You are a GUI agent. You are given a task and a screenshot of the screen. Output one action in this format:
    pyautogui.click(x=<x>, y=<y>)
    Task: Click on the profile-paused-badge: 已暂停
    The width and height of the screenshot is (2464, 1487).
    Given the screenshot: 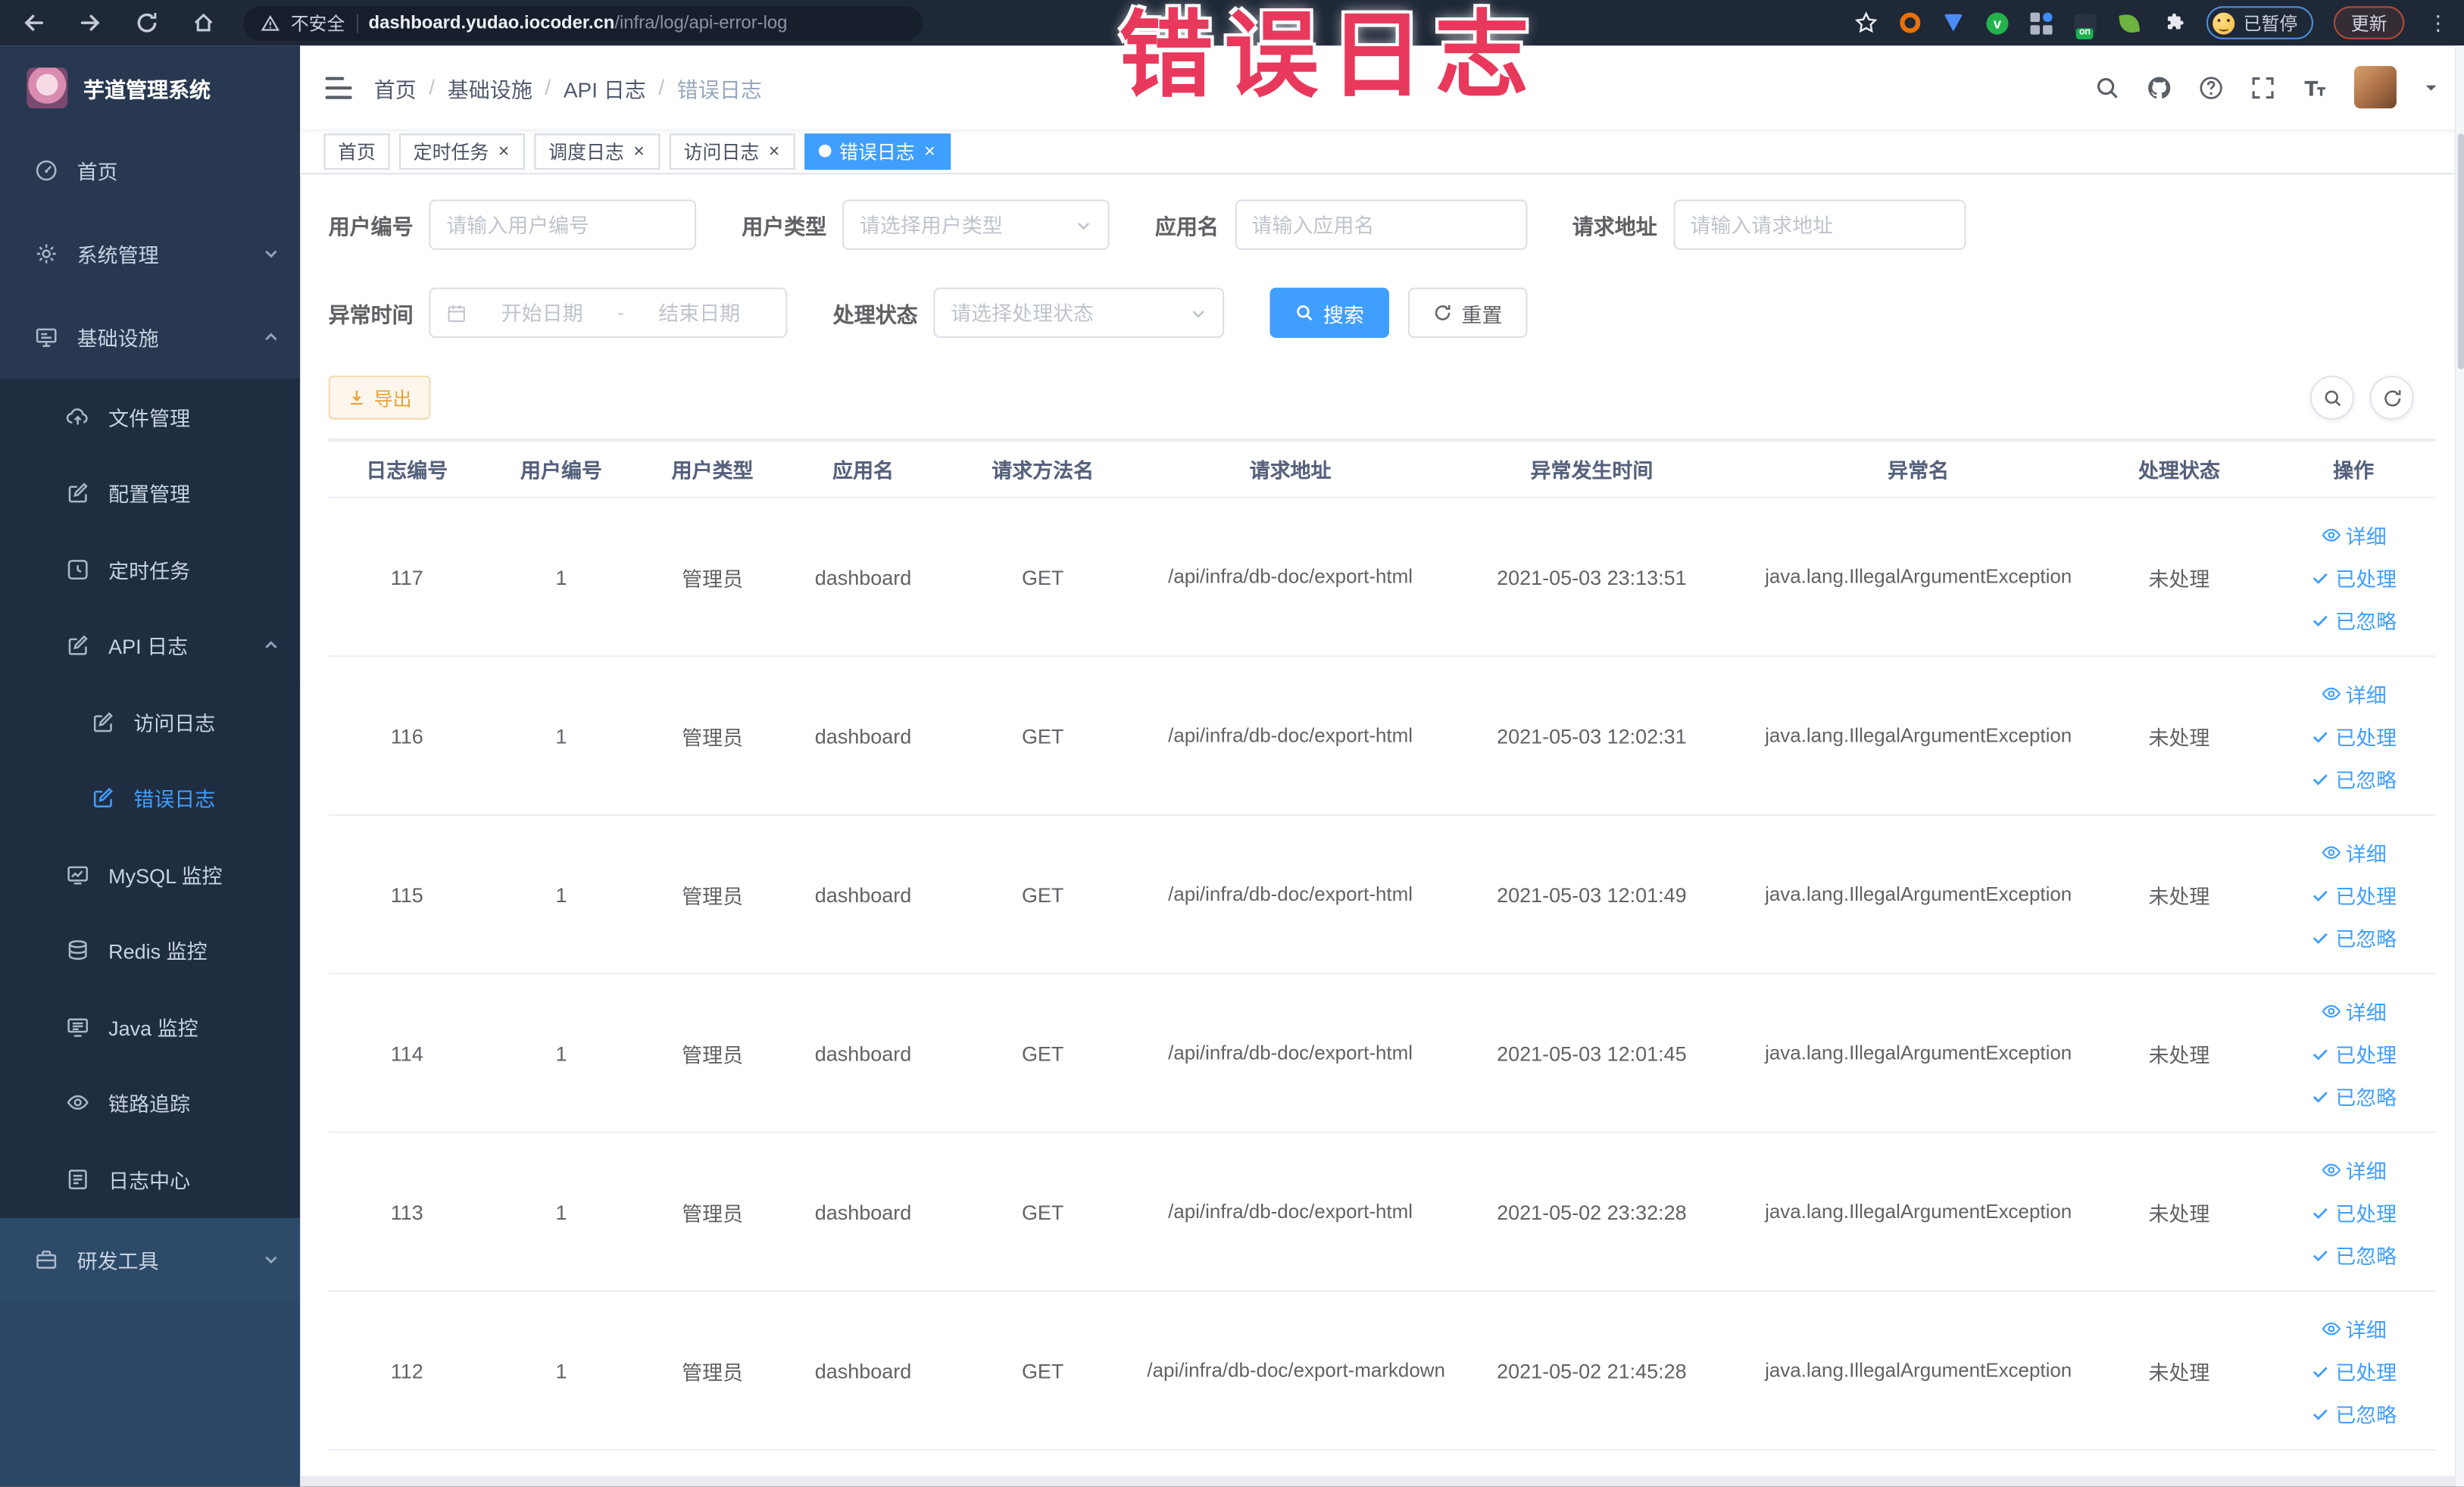 What is the action you would take?
    pyautogui.click(x=2259, y=22)
    